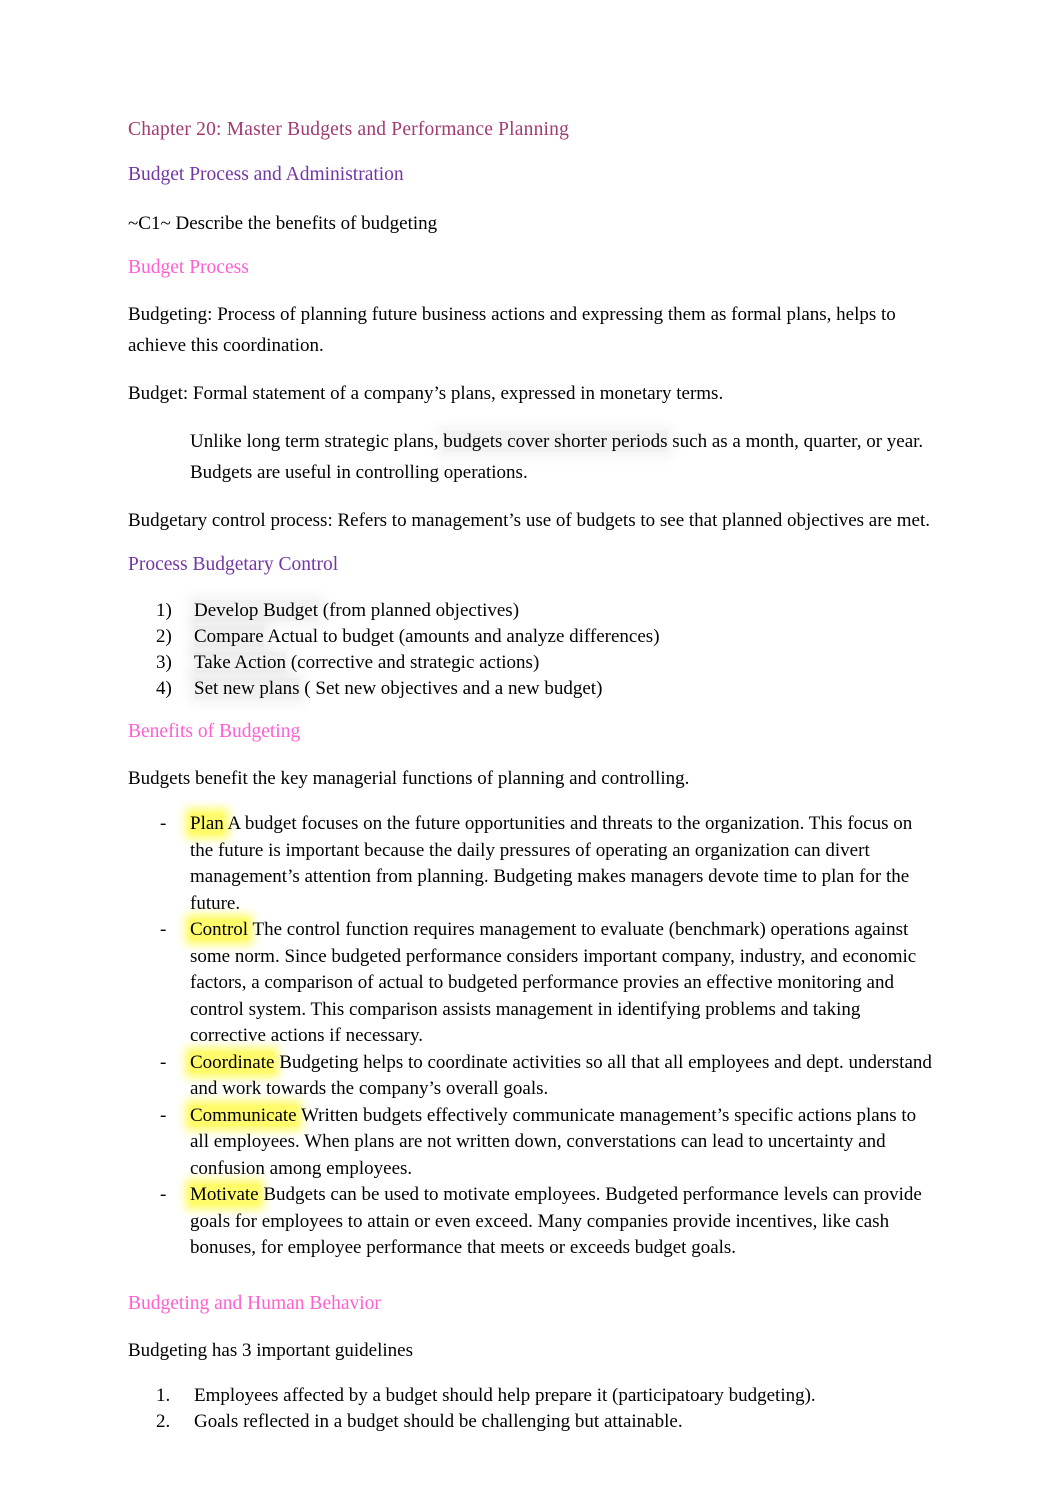  I want to click on list-item-text: (corrective and strategic actions), so click(413, 662).